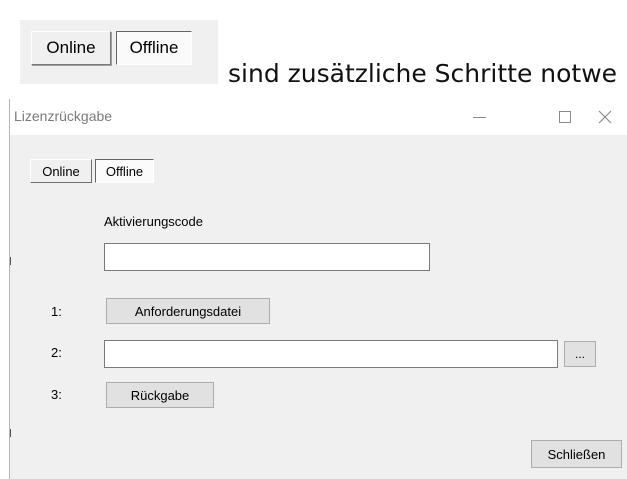 The height and width of the screenshot is (479, 627). I want to click on step-1-number: 1:, so click(56, 311).